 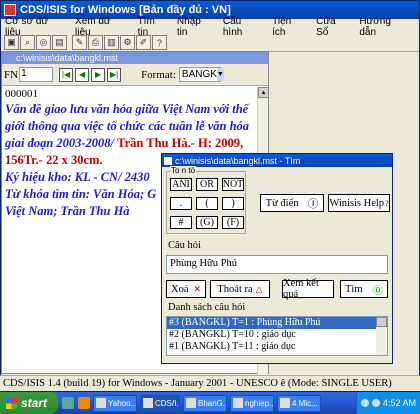 I want to click on op-hash-button: #, so click(x=181, y=222).